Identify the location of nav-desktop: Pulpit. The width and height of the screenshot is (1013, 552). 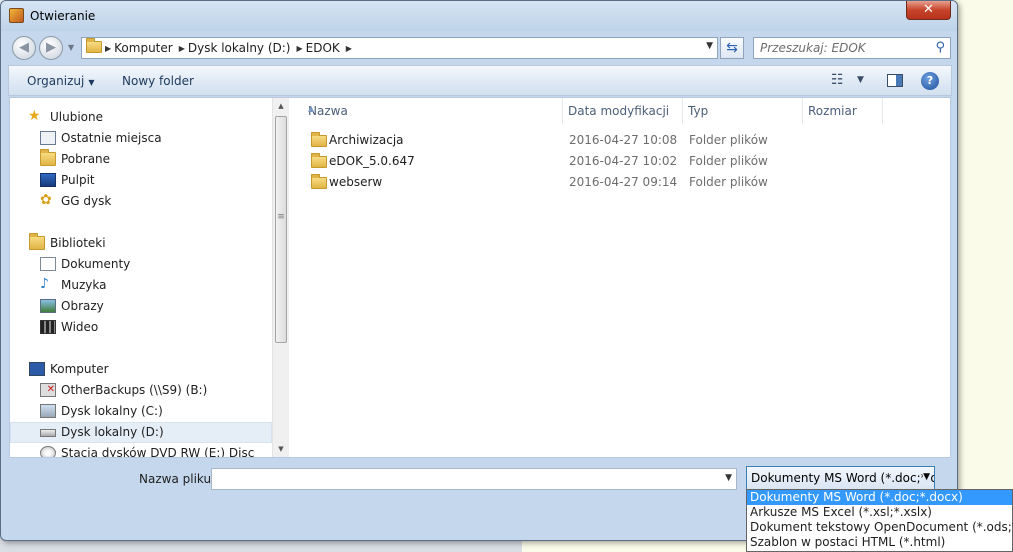
(141, 180).